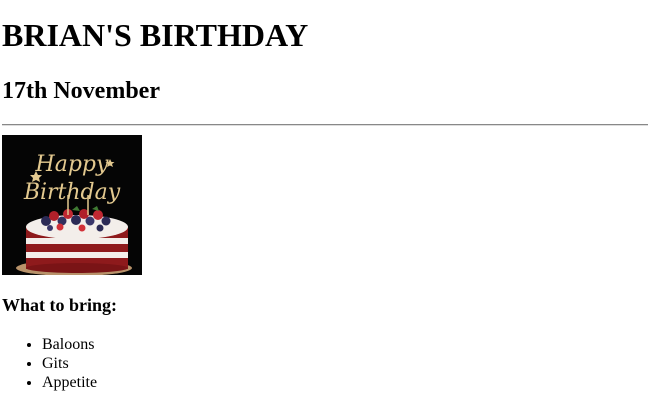 Image resolution: width=648 pixels, height=408 pixels. What do you see at coordinates (69, 363) in the screenshot?
I see `list-item: Gits` at bounding box center [69, 363].